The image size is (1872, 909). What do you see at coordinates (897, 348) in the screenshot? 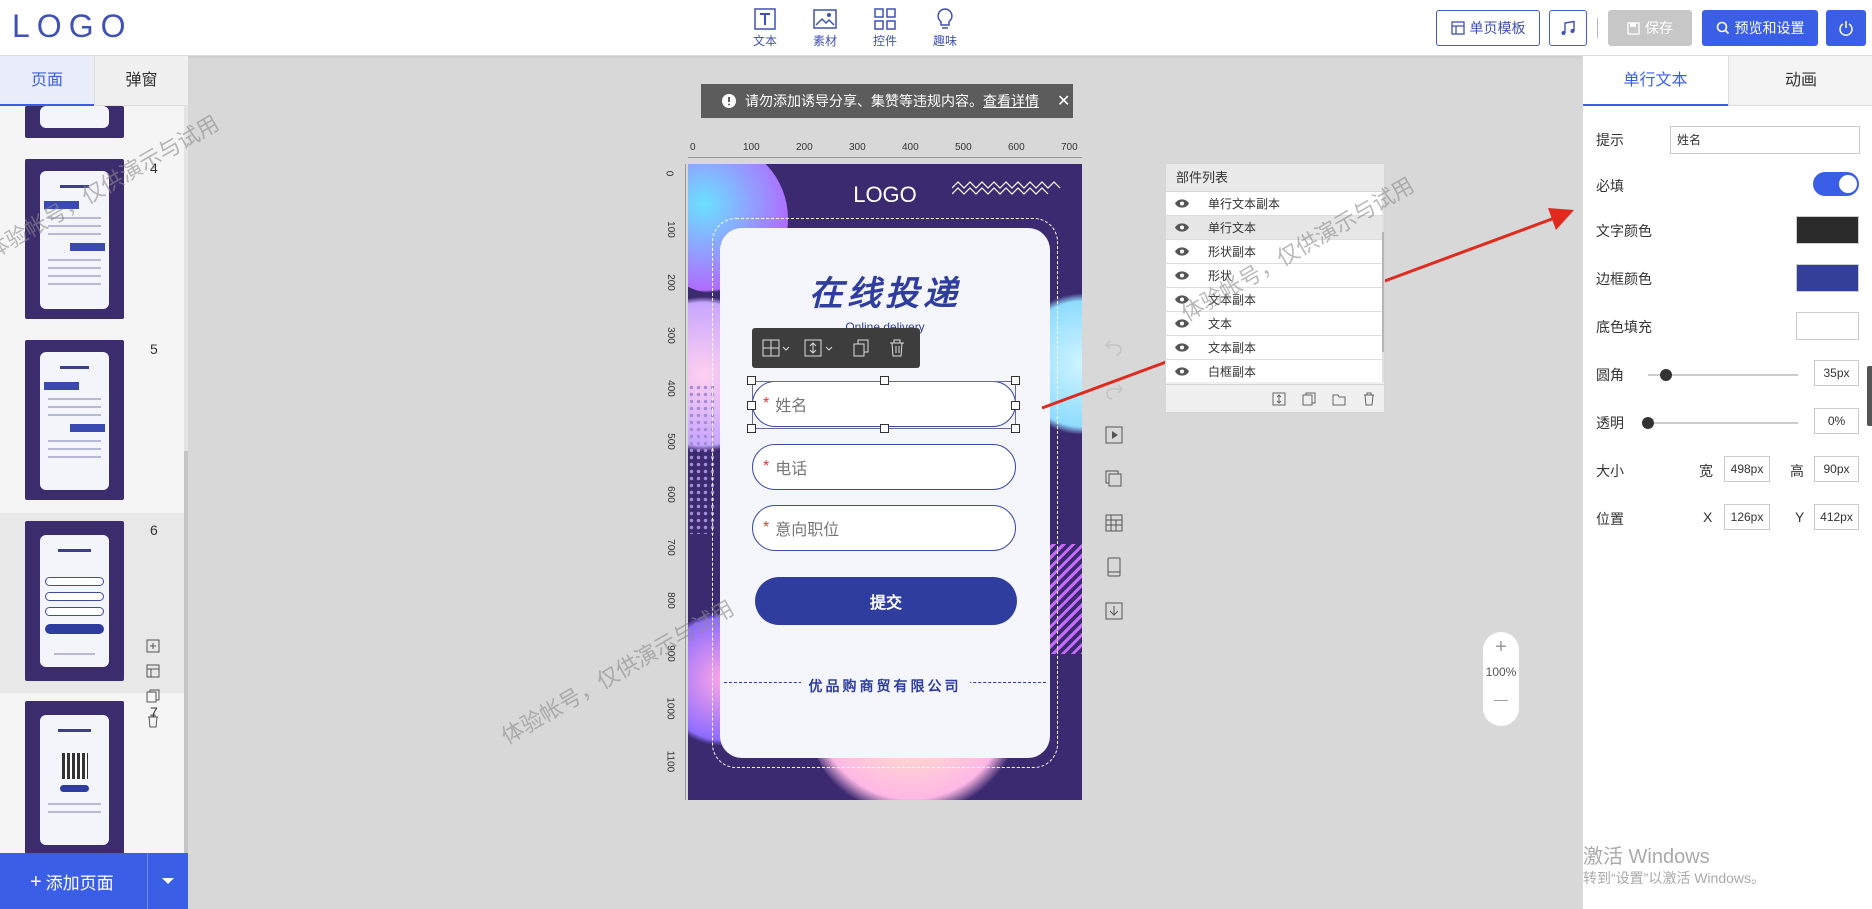
I see `delete-icon` at bounding box center [897, 348].